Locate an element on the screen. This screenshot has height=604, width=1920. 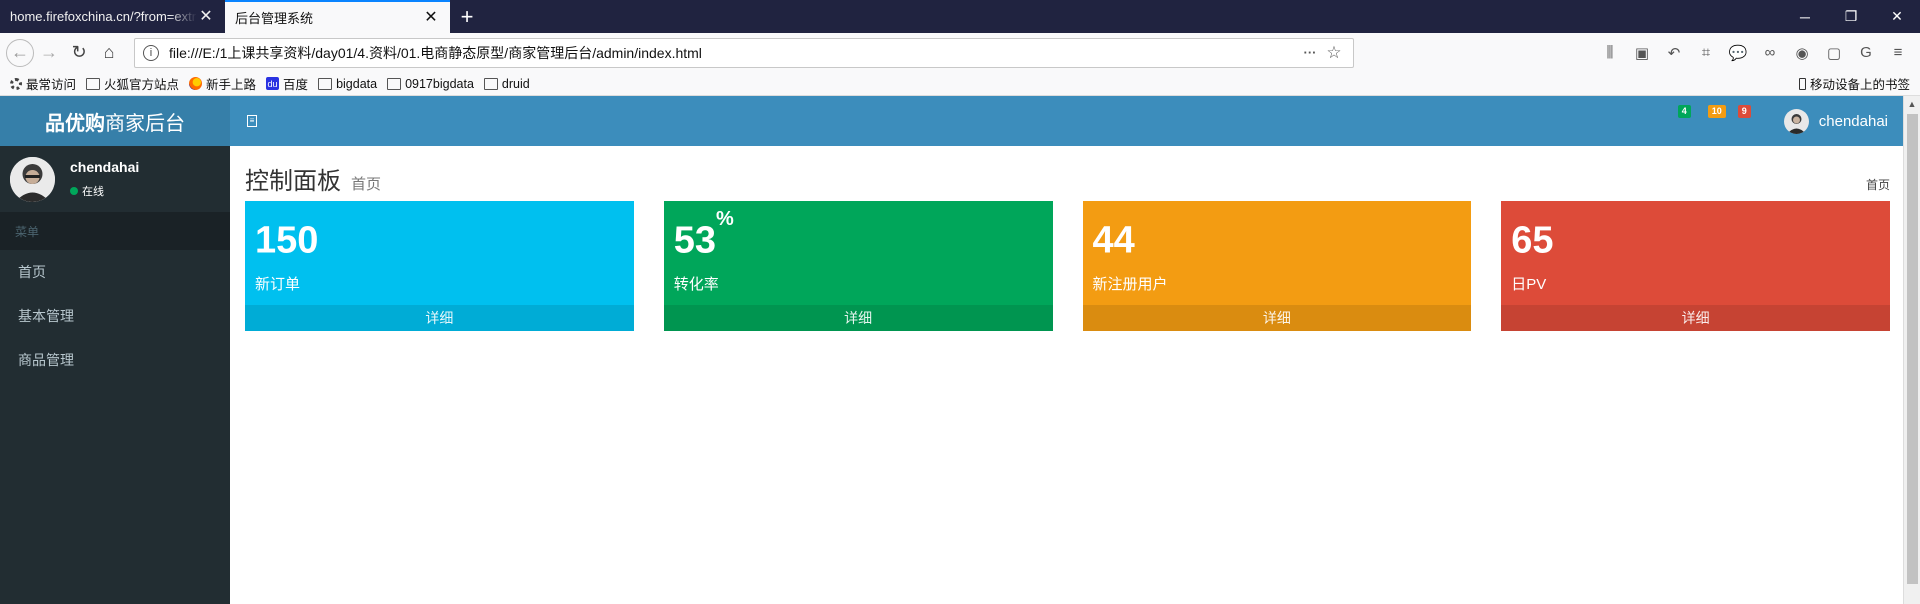
stat-box-daily-pv: 65 日PV 详细 is located at coordinates (1695, 266).